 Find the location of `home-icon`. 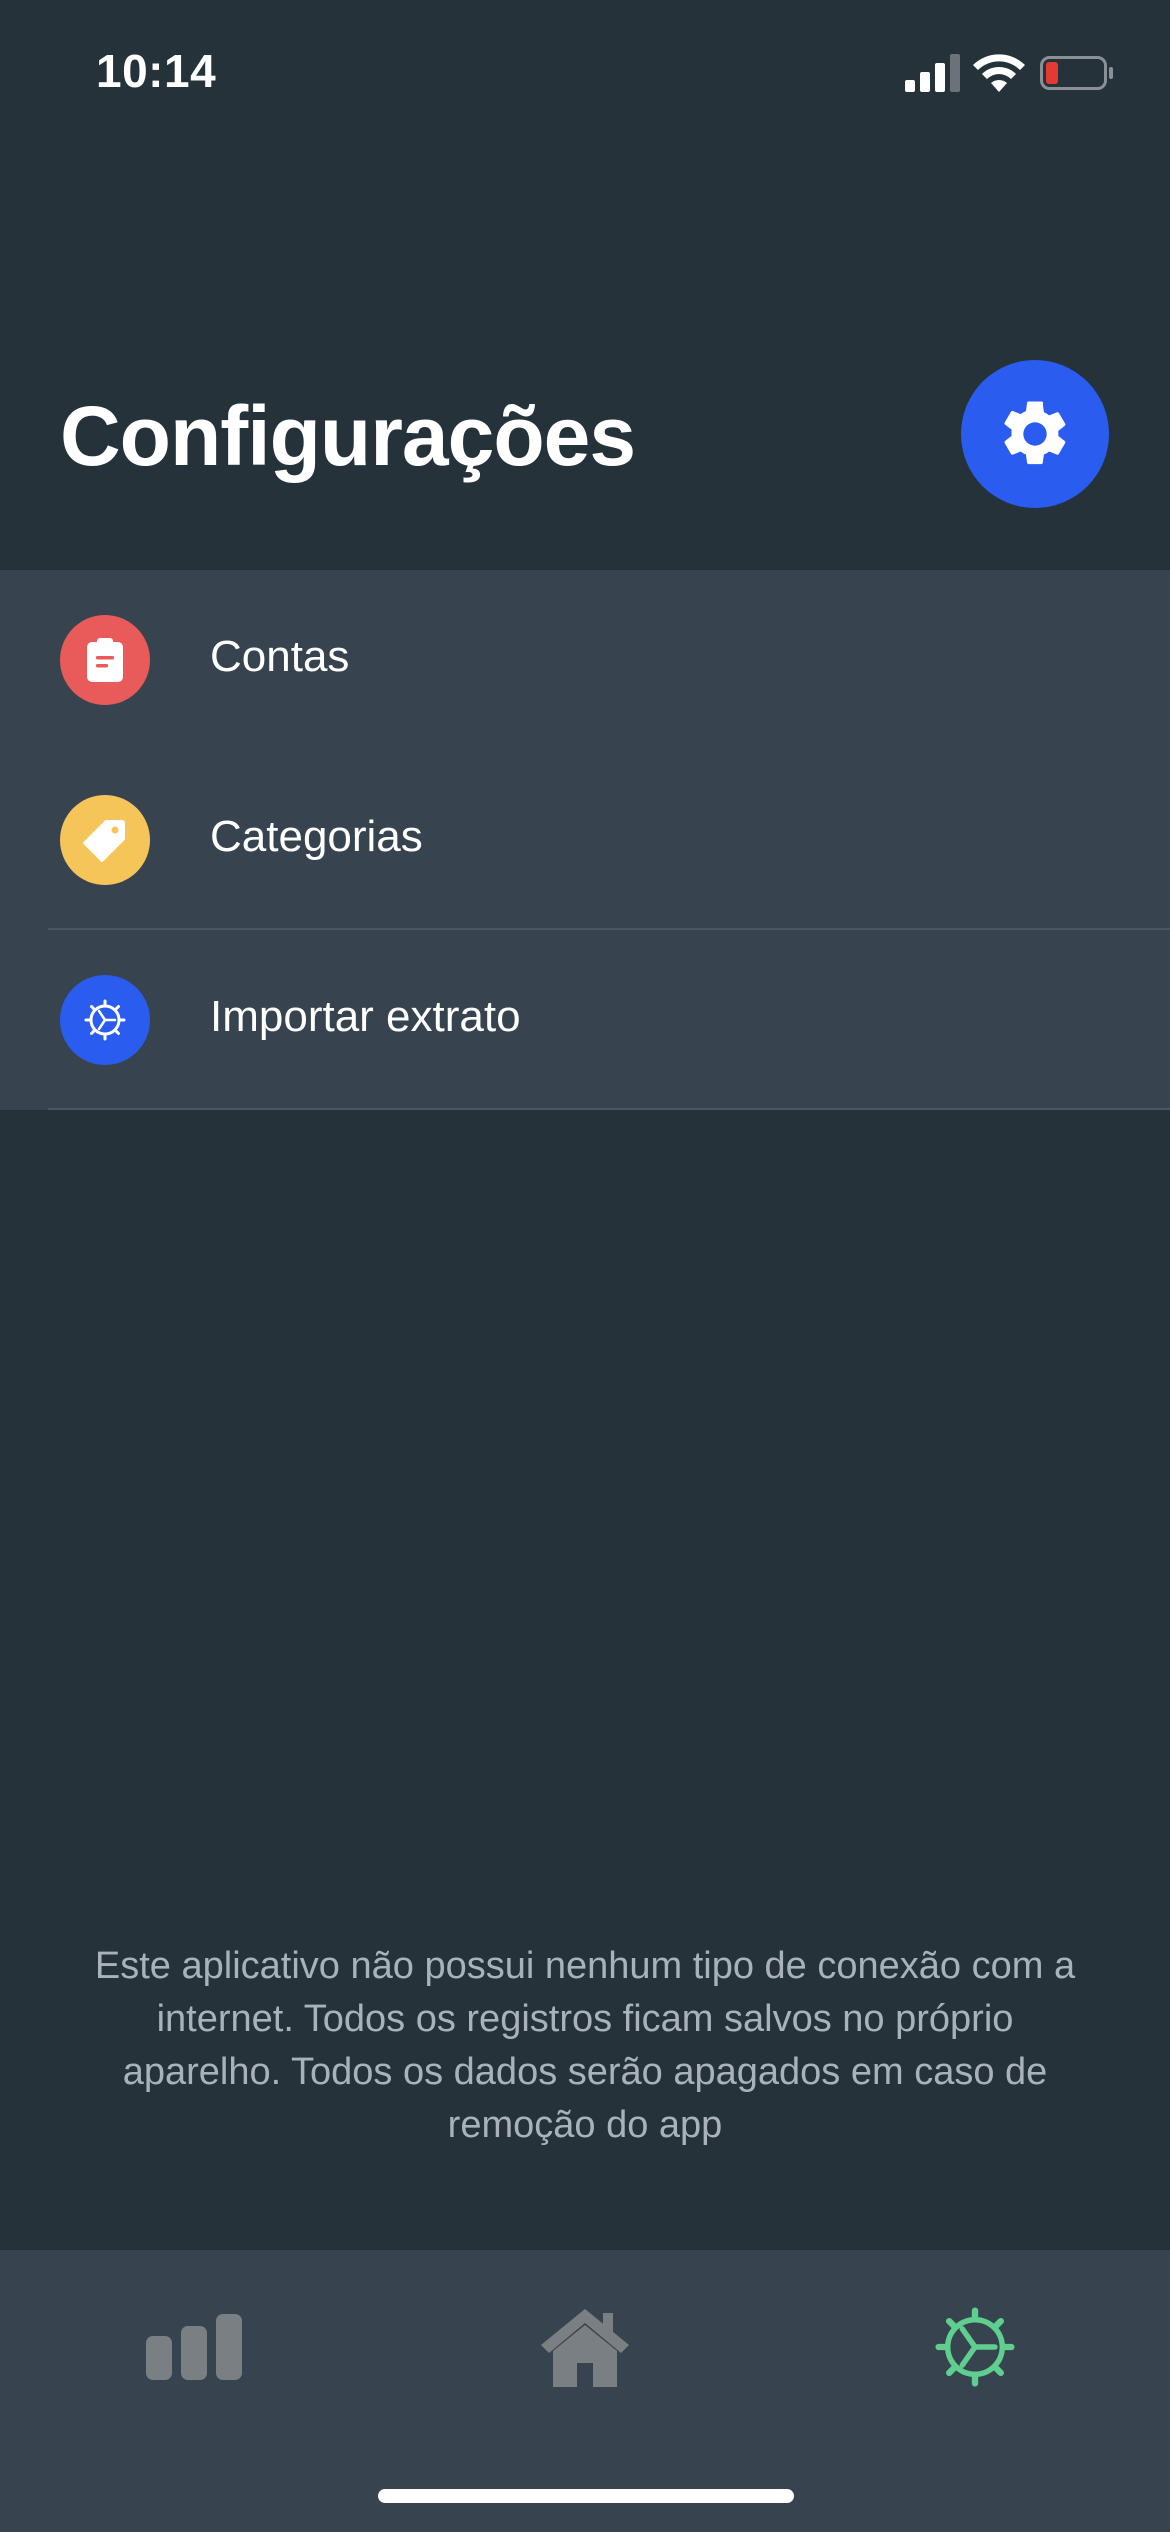

home-icon is located at coordinates (585, 2348).